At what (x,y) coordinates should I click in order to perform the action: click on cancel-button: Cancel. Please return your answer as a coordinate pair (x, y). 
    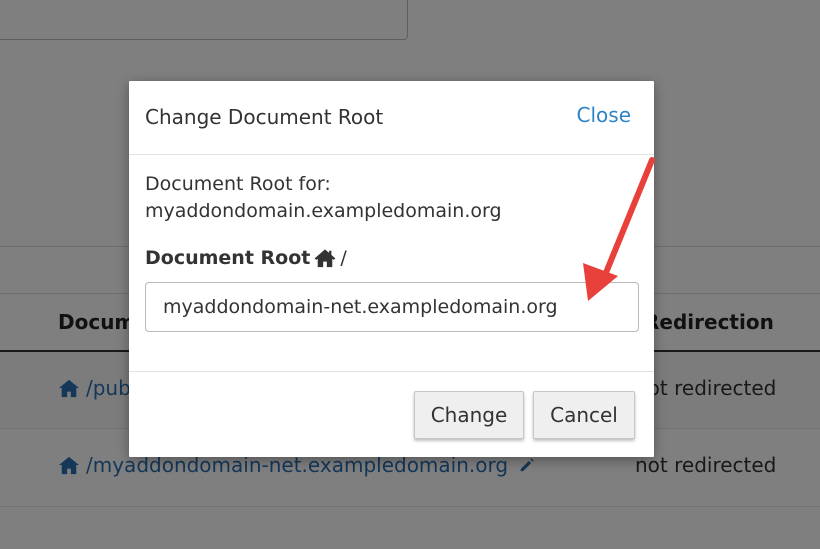
    Looking at the image, I should click on (584, 415).